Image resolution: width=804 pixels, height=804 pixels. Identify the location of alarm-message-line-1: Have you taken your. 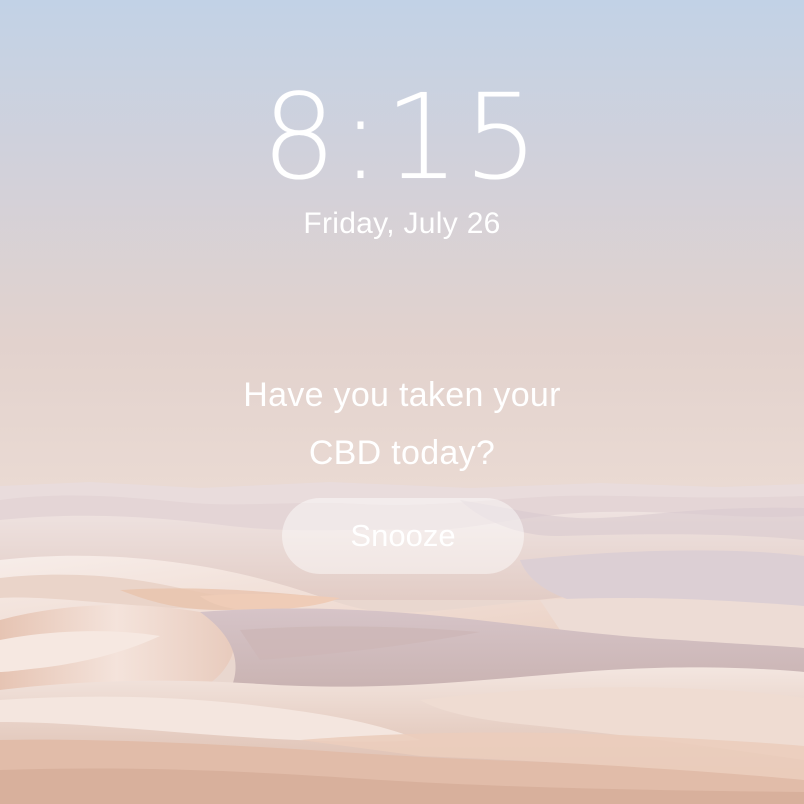
(402, 395).